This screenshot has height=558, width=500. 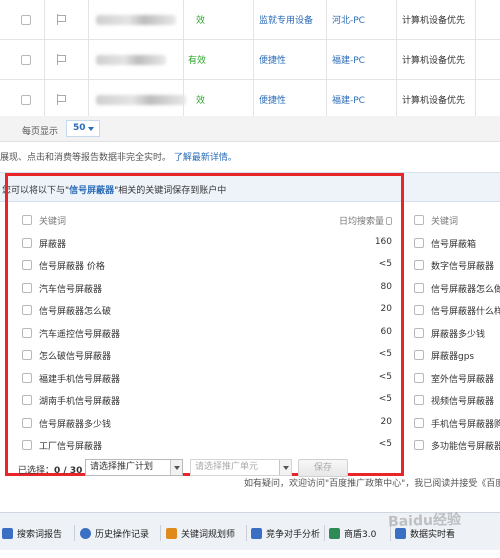 I want to click on keyword-name: 数字信号屏蔽器, so click(x=463, y=267).